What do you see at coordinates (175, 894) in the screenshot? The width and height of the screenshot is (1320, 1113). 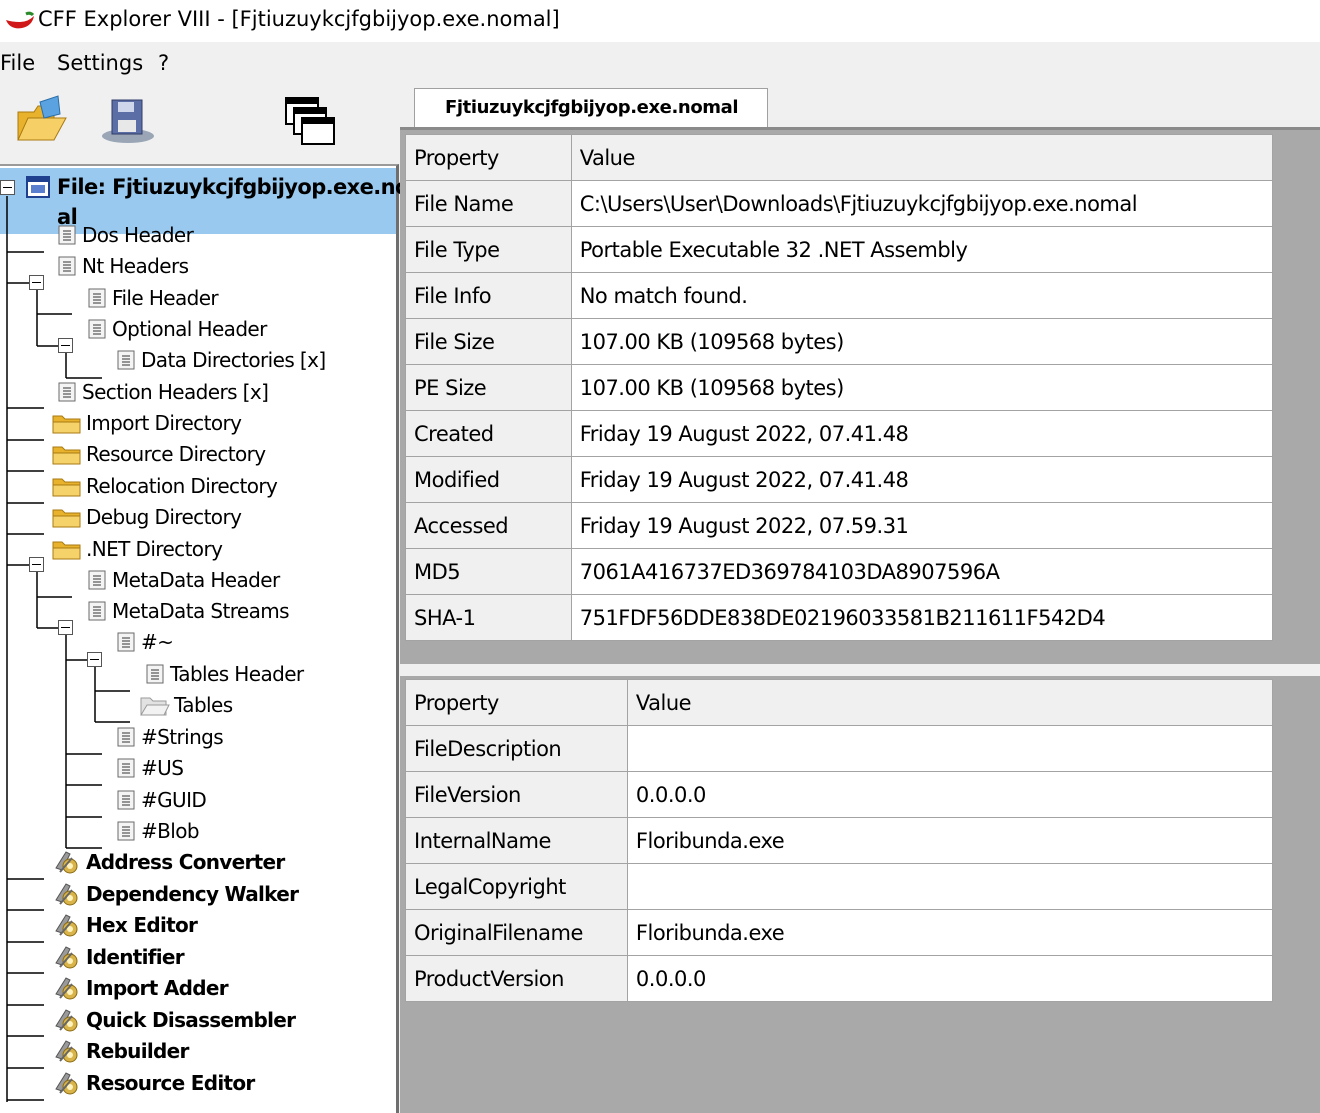 I see `tree-item-dependency-walker: Dependency Walker` at bounding box center [175, 894].